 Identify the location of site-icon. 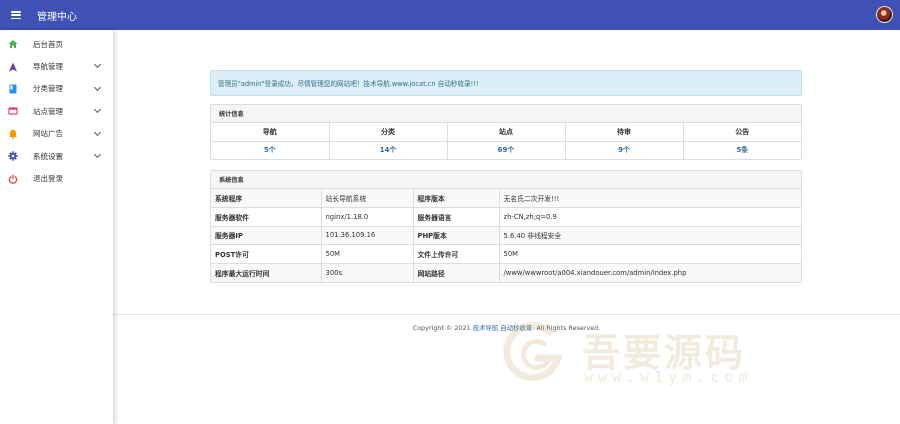
(13, 111).